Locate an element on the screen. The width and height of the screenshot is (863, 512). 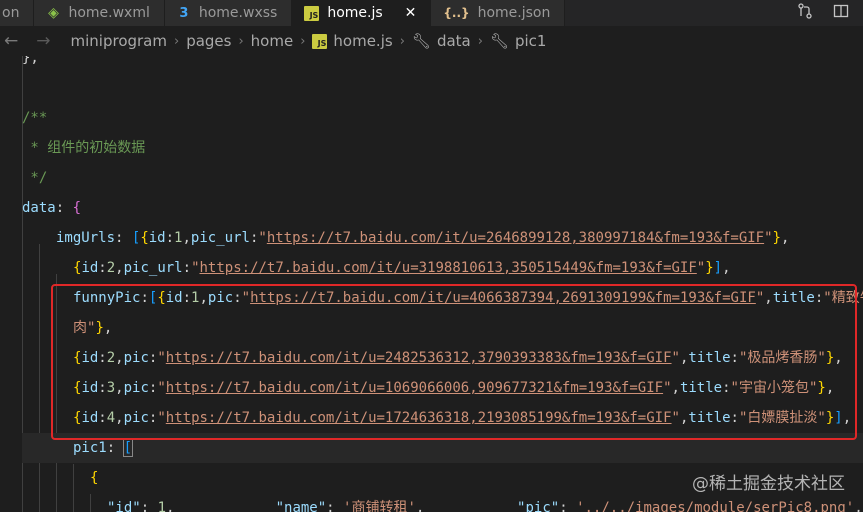
split-editor-icon is located at coordinates (841, 13).